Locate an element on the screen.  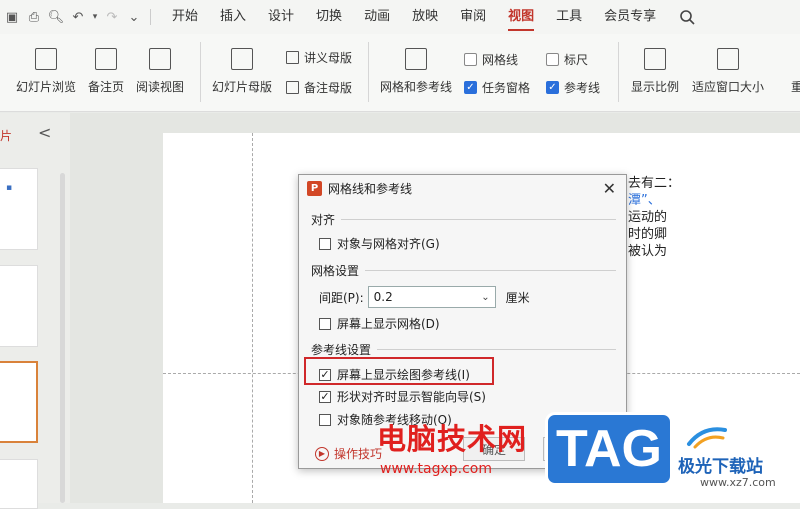
slide-master-button: 幻灯片母版 is located at coordinates (242, 71).